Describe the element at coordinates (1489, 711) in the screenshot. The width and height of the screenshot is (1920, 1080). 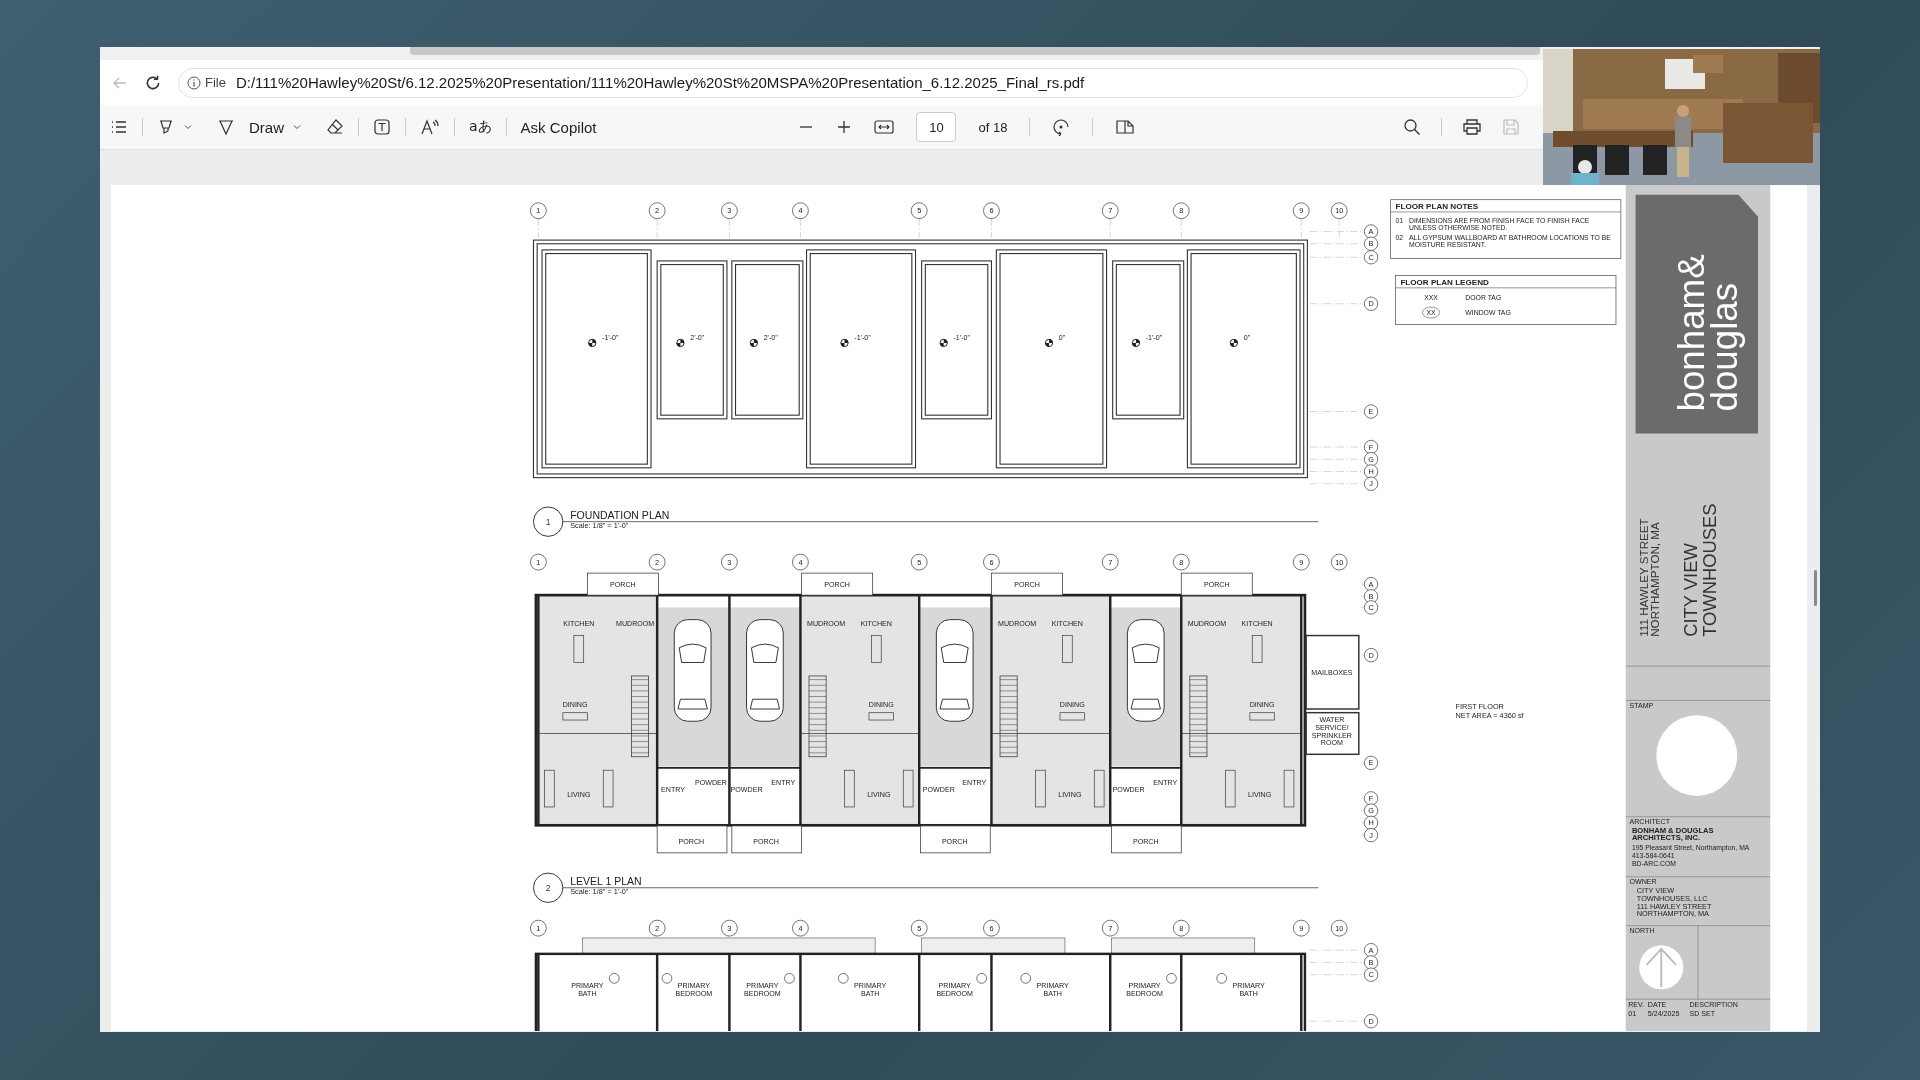
I see `area-label: FIRST FLOOR NET AREA = 4360 sf` at that location.